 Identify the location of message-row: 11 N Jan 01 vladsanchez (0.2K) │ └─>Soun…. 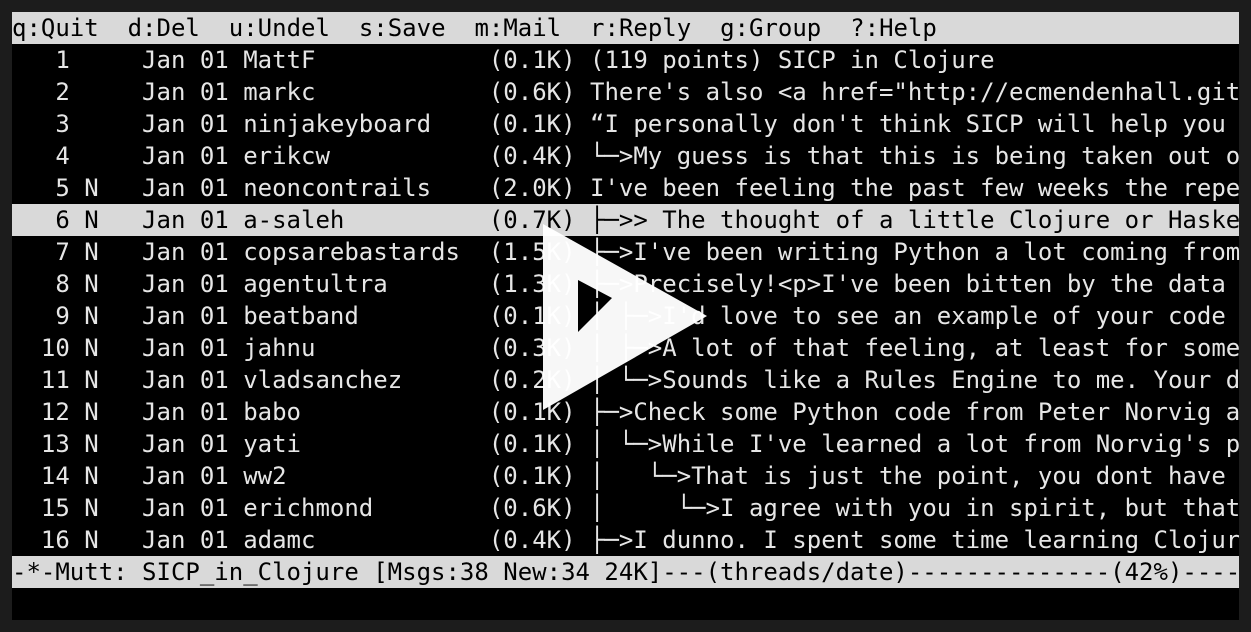
(625, 380).